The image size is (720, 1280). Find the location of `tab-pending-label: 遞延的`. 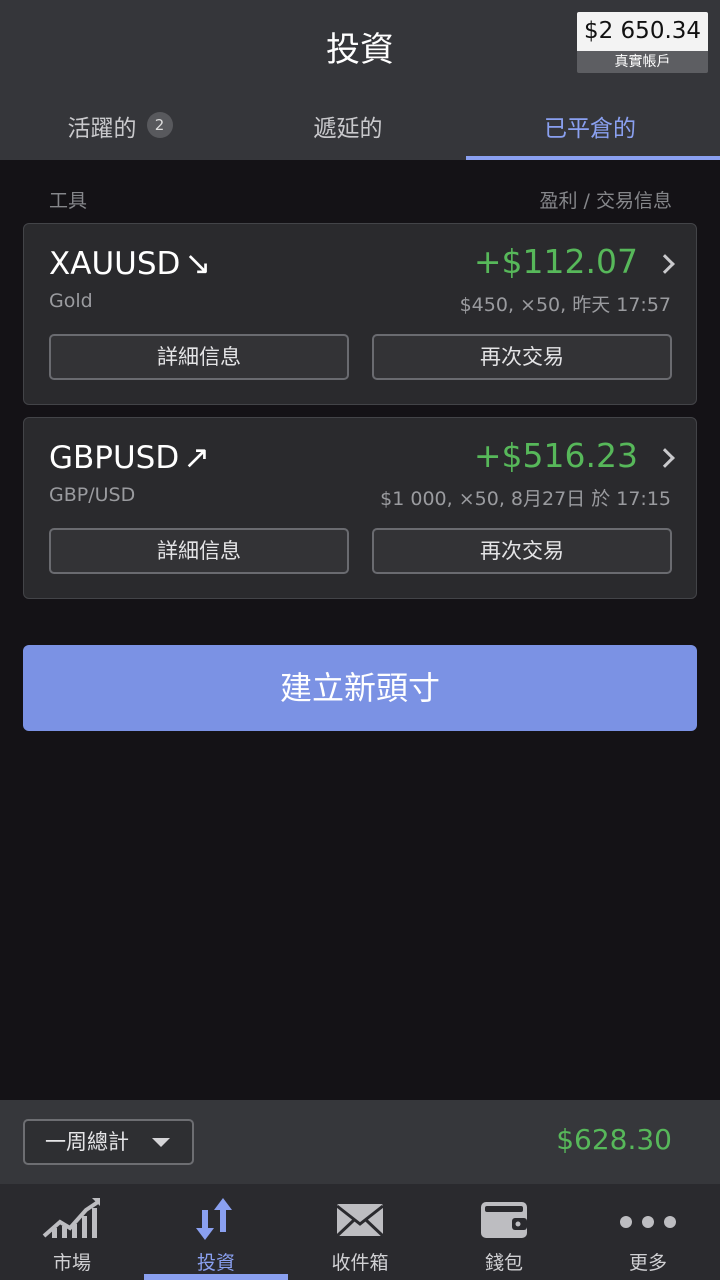

tab-pending-label: 遞延的 is located at coordinates (348, 129).